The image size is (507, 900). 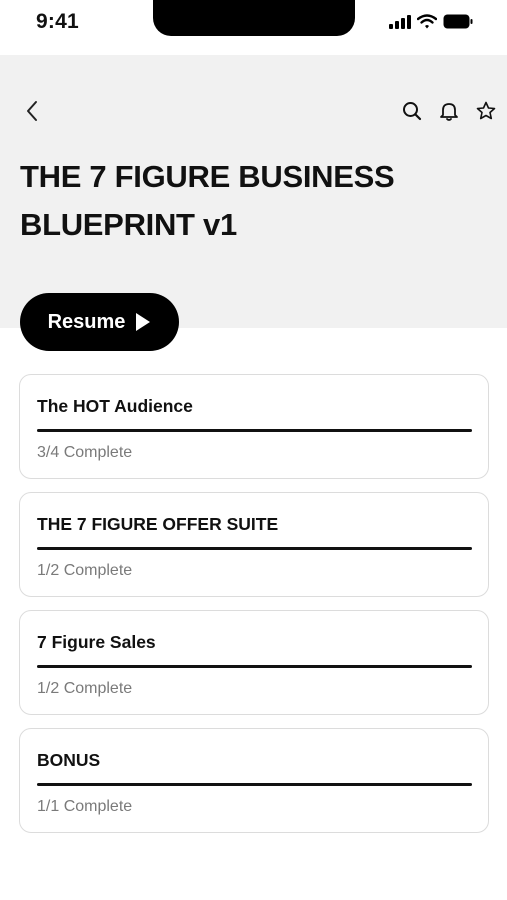 I want to click on resume-button: Resume, so click(x=99, y=322).